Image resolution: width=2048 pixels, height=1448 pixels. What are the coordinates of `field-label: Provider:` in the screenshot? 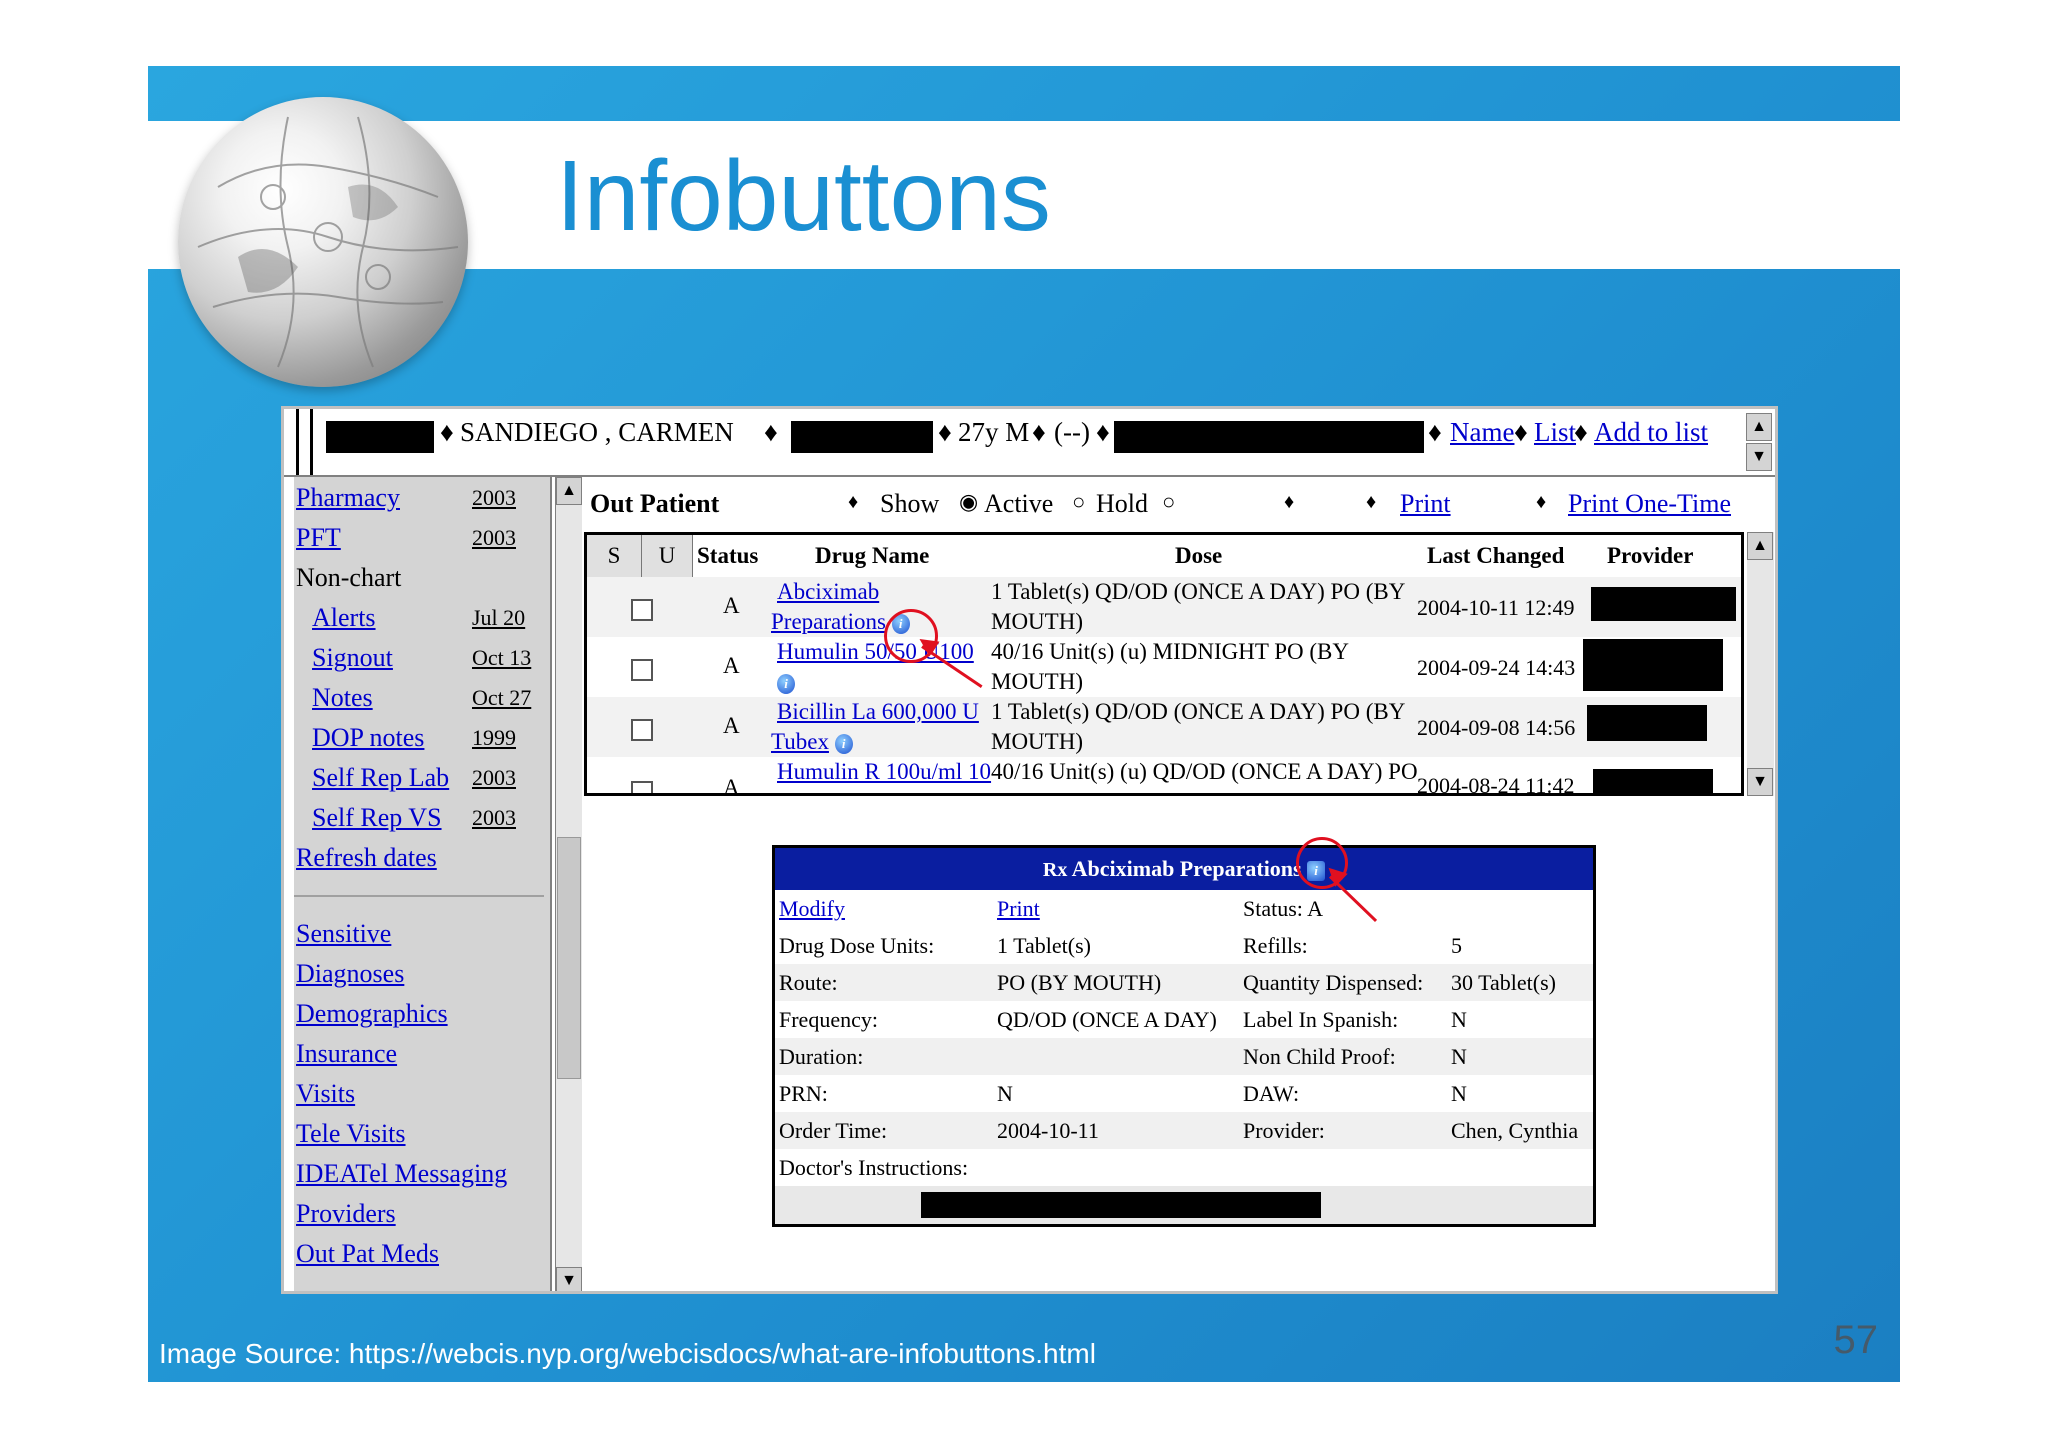 It's located at (1284, 1130).